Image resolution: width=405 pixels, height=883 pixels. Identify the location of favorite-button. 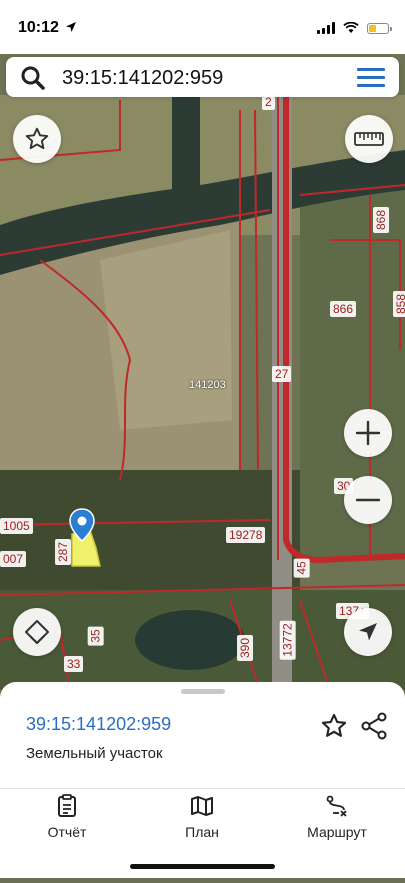
(37, 139).